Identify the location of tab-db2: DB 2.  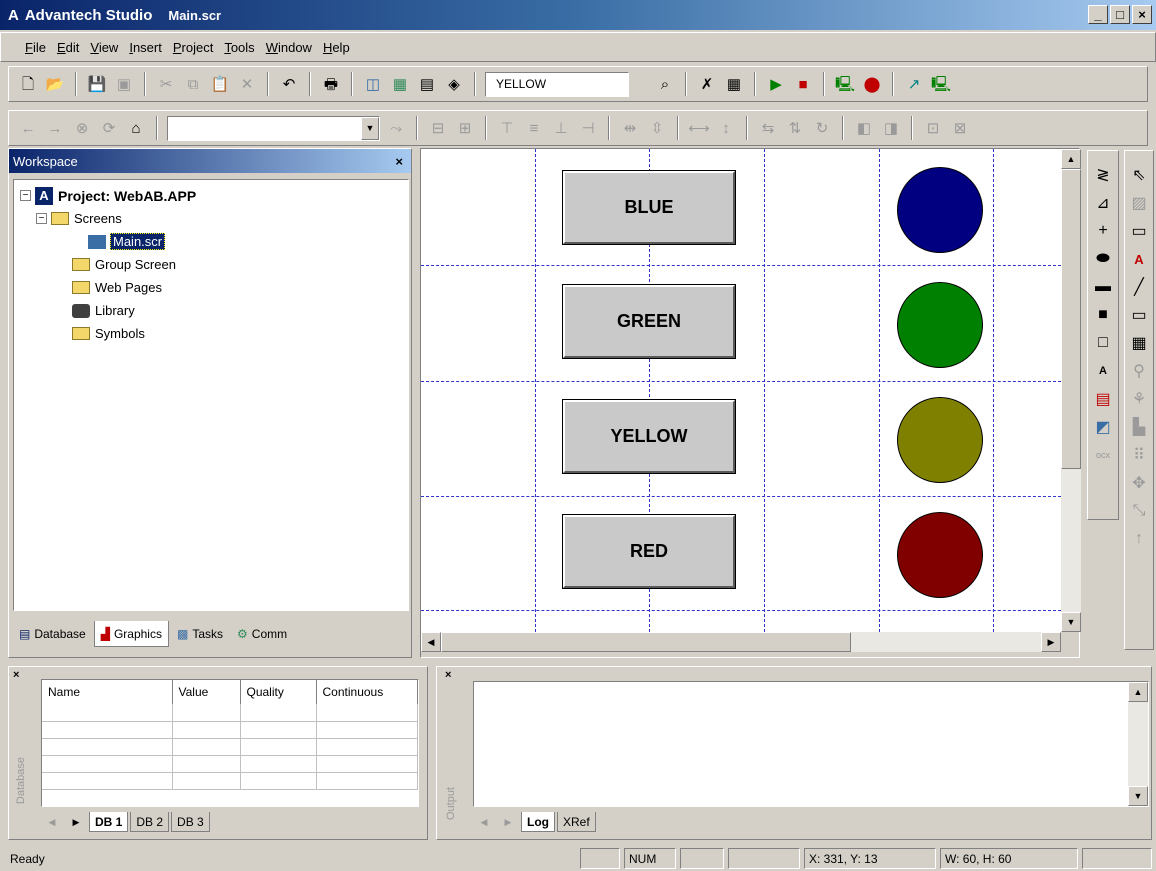
(150, 822).